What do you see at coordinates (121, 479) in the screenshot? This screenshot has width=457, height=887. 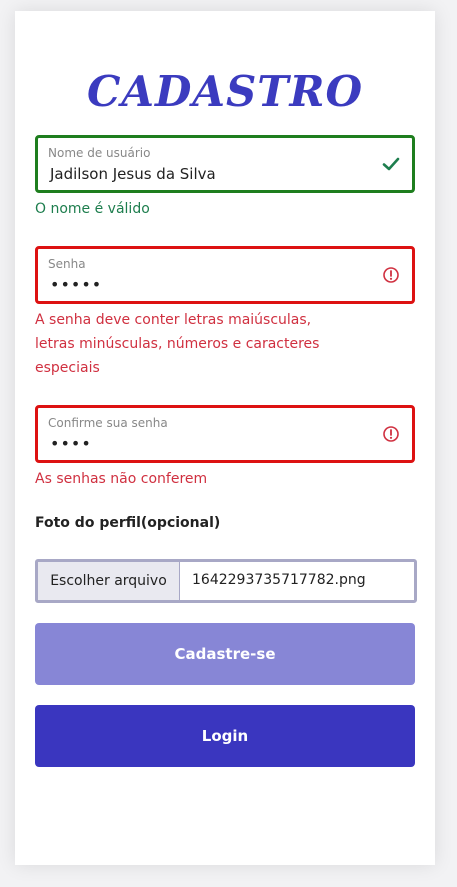 I see `confirm-password-error-message: As senhas não conferem` at bounding box center [121, 479].